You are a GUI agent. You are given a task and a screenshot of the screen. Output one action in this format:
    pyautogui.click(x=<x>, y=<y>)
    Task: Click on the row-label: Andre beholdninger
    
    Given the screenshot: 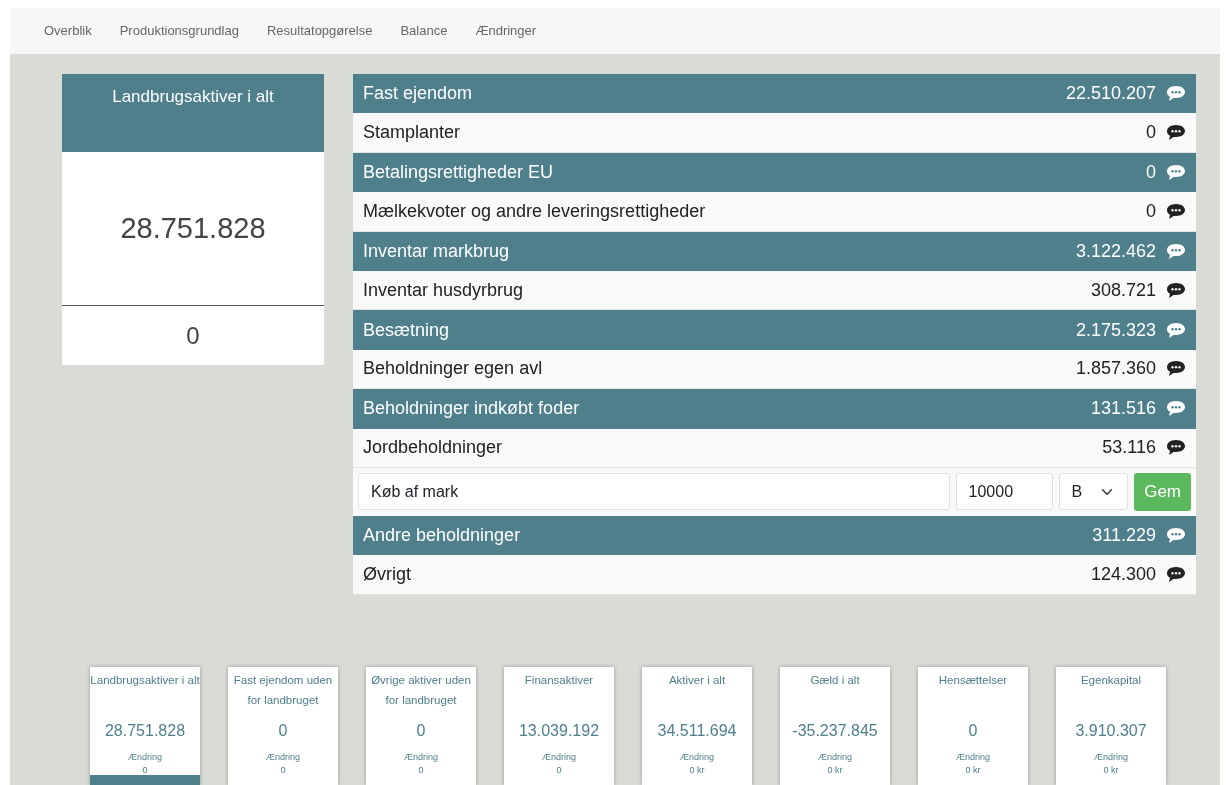 What is the action you would take?
    pyautogui.click(x=442, y=536)
    